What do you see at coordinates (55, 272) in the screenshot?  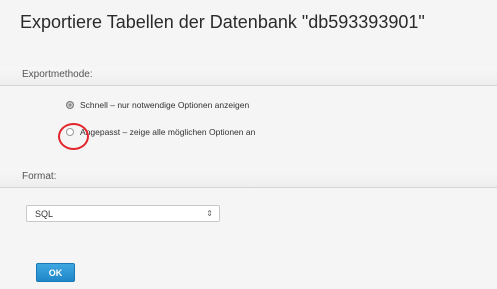 I see `ok-button: OK` at bounding box center [55, 272].